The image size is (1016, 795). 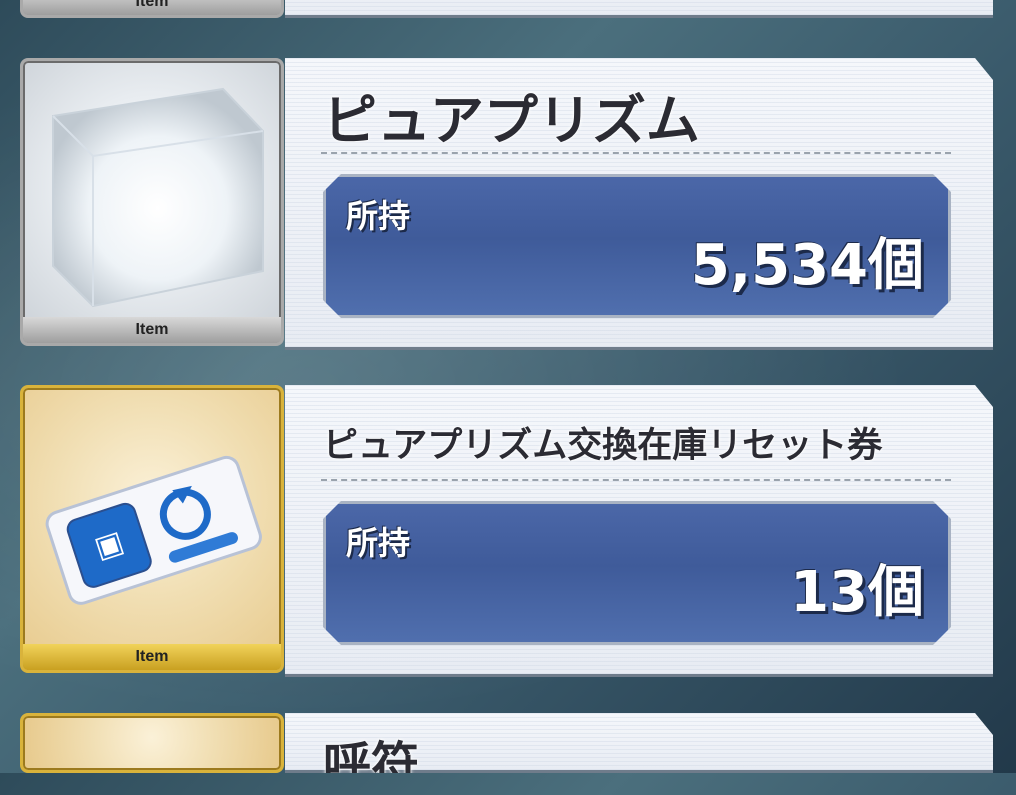 I want to click on item-panel: 呼符, so click(x=639, y=743).